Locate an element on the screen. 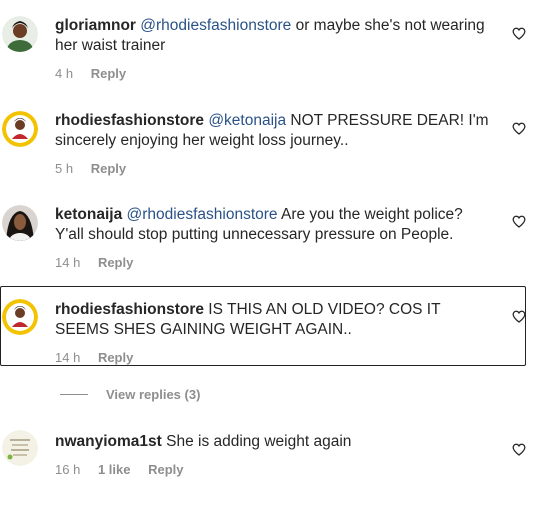  comment-meta: 16 h 1 like Reply is located at coordinates (126, 469).